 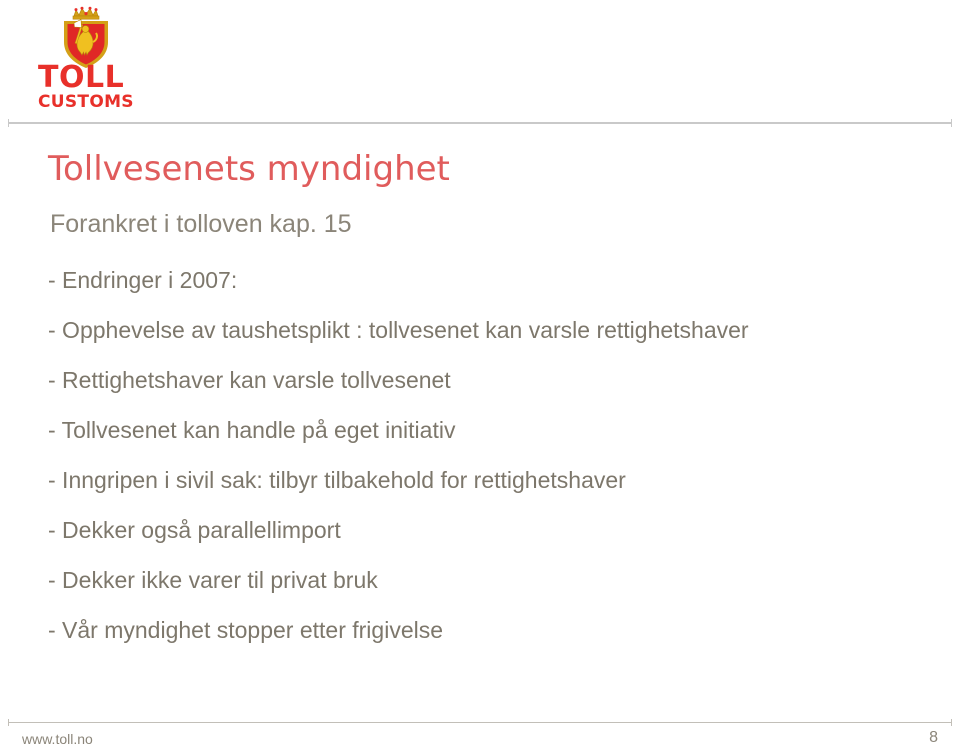 What do you see at coordinates (86, 102) in the screenshot?
I see `wordmark-customs: CUSTOMS` at bounding box center [86, 102].